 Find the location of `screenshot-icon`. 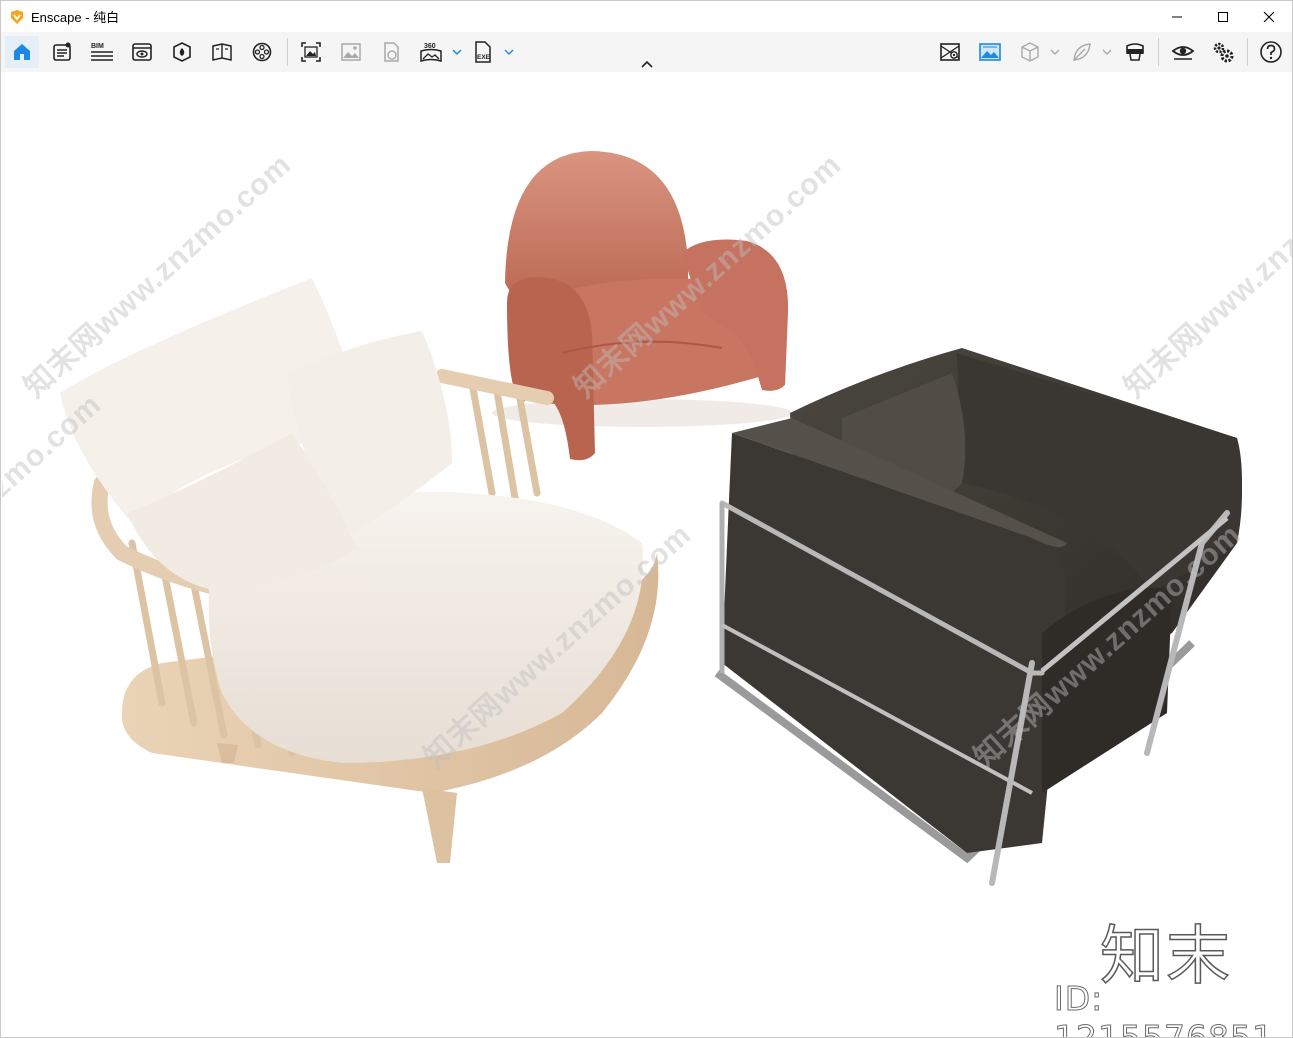

screenshot-icon is located at coordinates (311, 52).